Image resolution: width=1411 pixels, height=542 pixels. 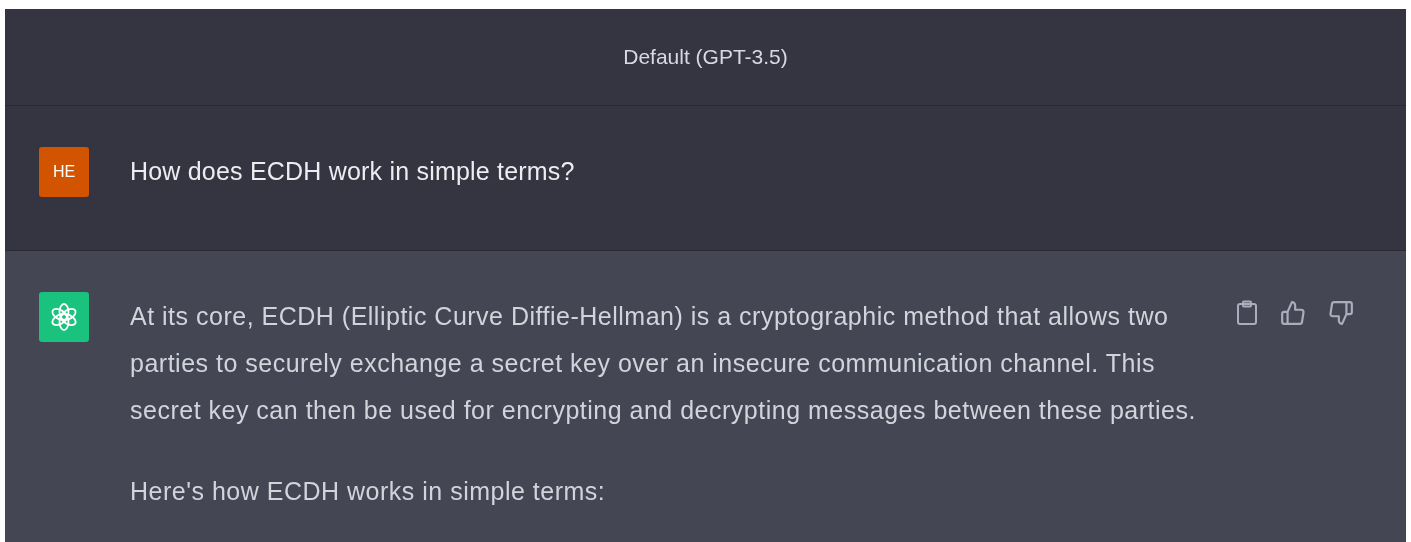 What do you see at coordinates (64, 172) in the screenshot?
I see `user-avatar: HE` at bounding box center [64, 172].